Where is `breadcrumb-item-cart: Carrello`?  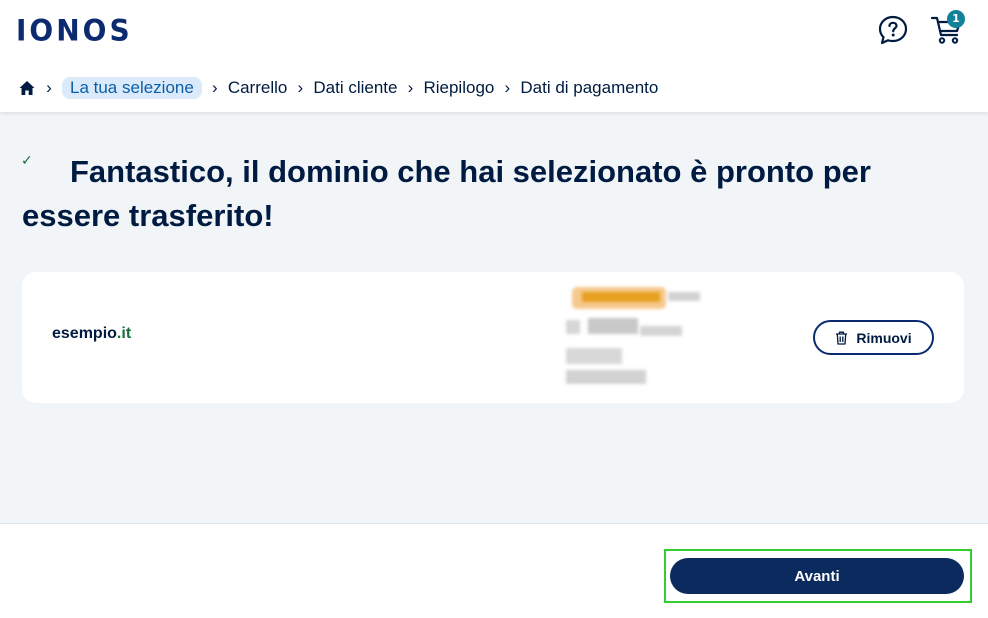
breadcrumb-item-cart: Carrello is located at coordinates (258, 88).